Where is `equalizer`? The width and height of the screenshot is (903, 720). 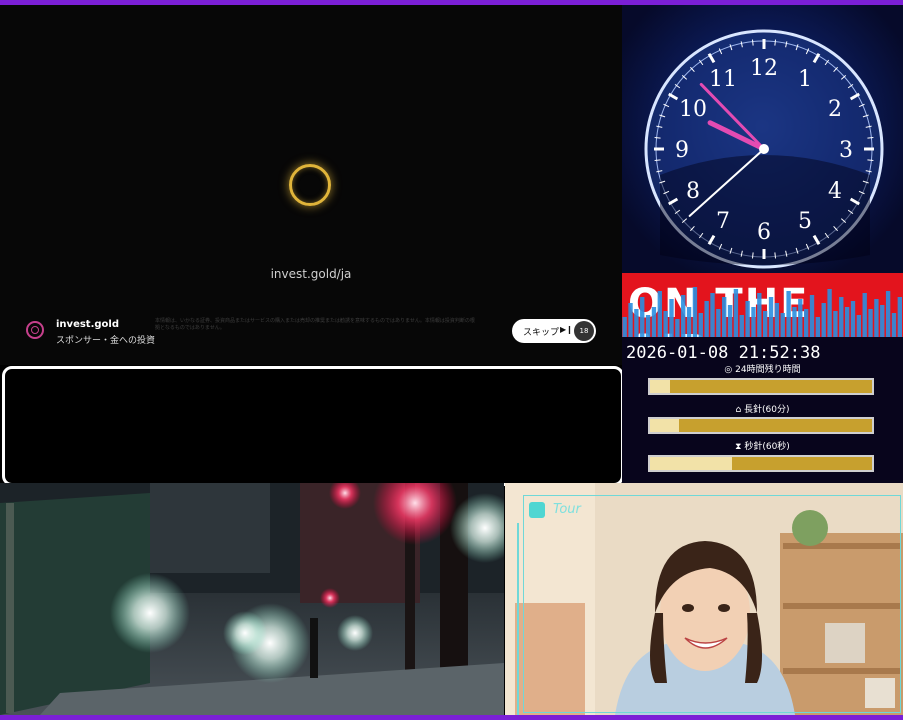
equalizer is located at coordinates (762, 312).